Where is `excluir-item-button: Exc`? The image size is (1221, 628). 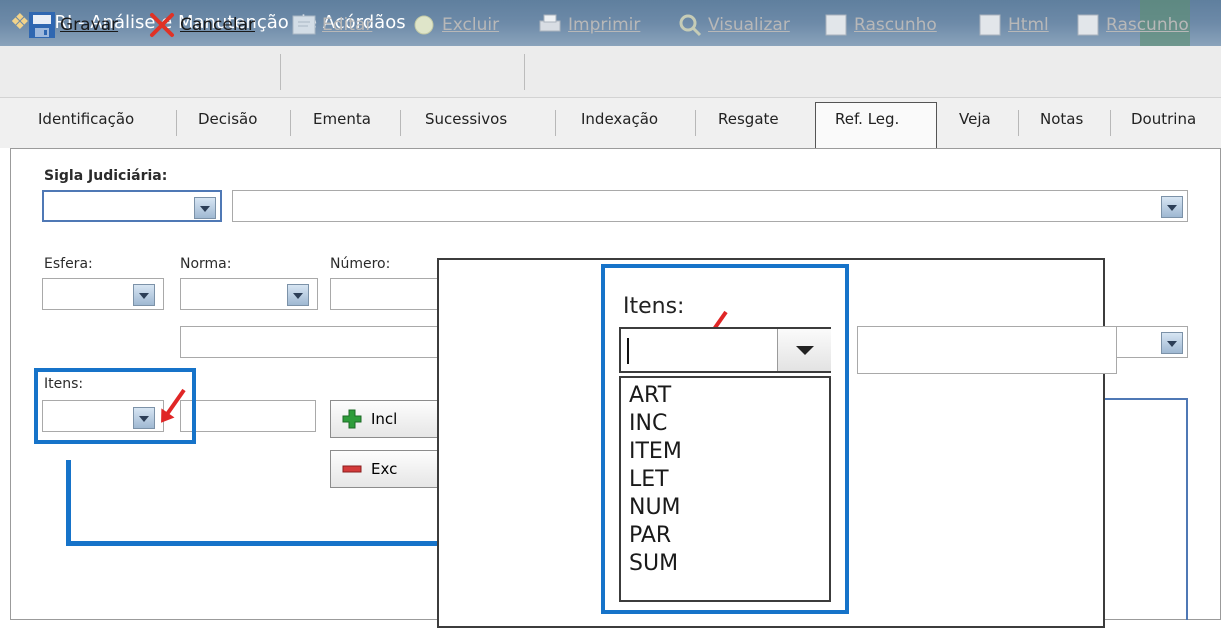
excluir-item-button: Exc is located at coordinates (385, 469).